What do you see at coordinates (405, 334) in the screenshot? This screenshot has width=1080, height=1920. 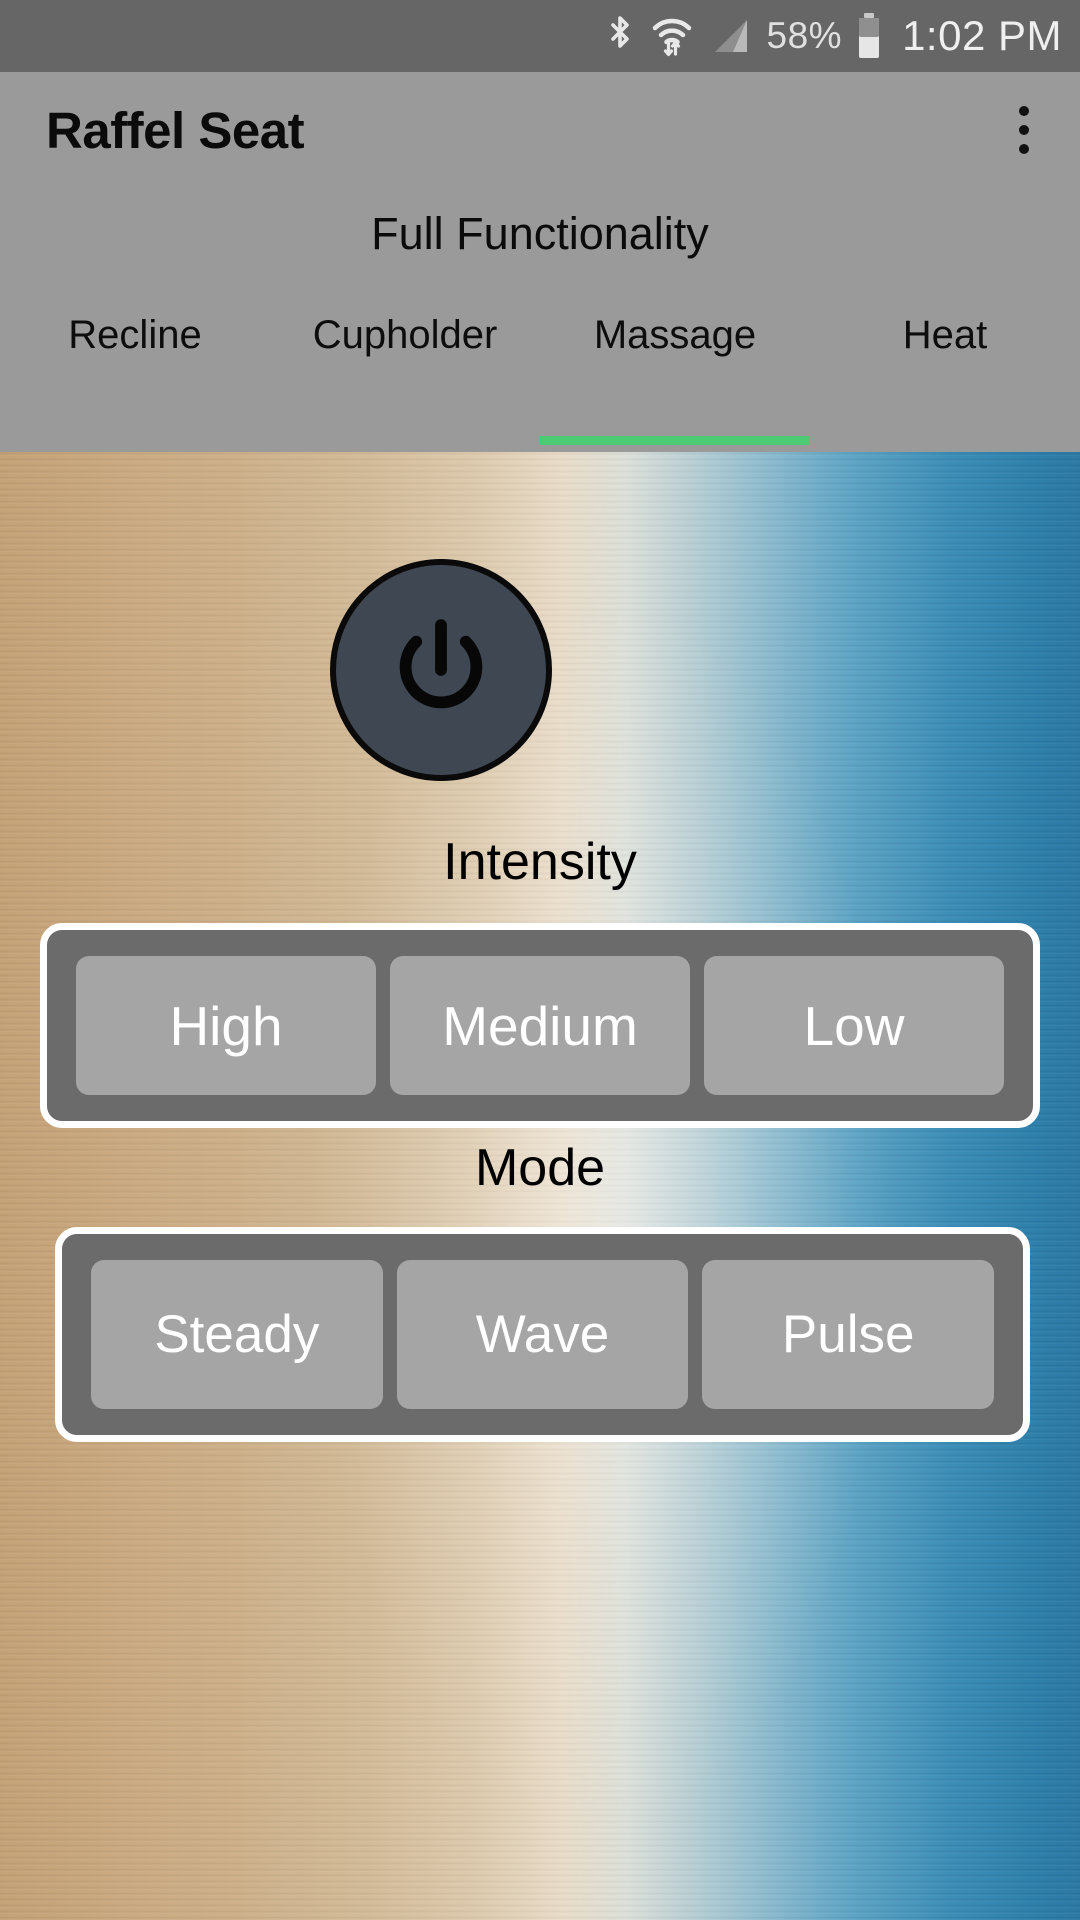 I see `tab-label: Cupholder` at bounding box center [405, 334].